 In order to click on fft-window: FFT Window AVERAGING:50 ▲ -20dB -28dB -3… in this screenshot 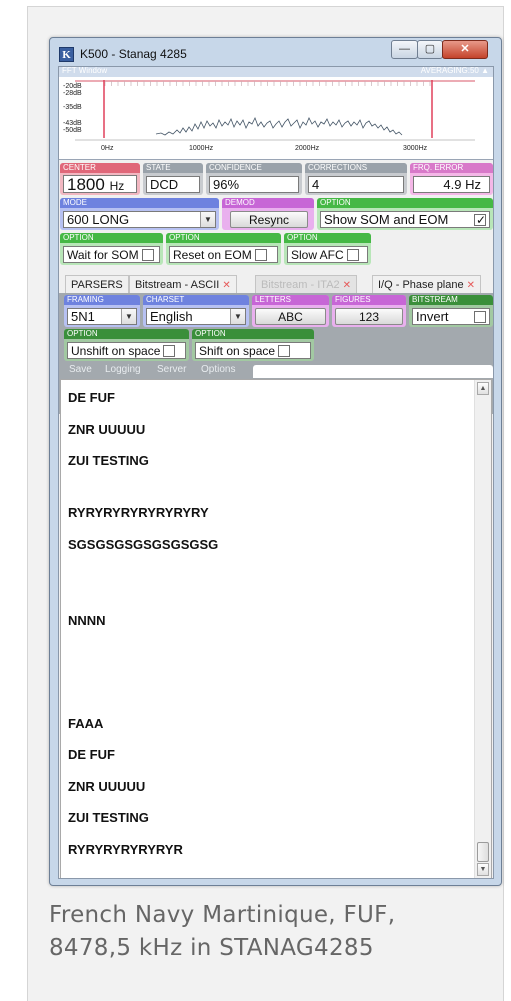, I will do `click(276, 113)`.